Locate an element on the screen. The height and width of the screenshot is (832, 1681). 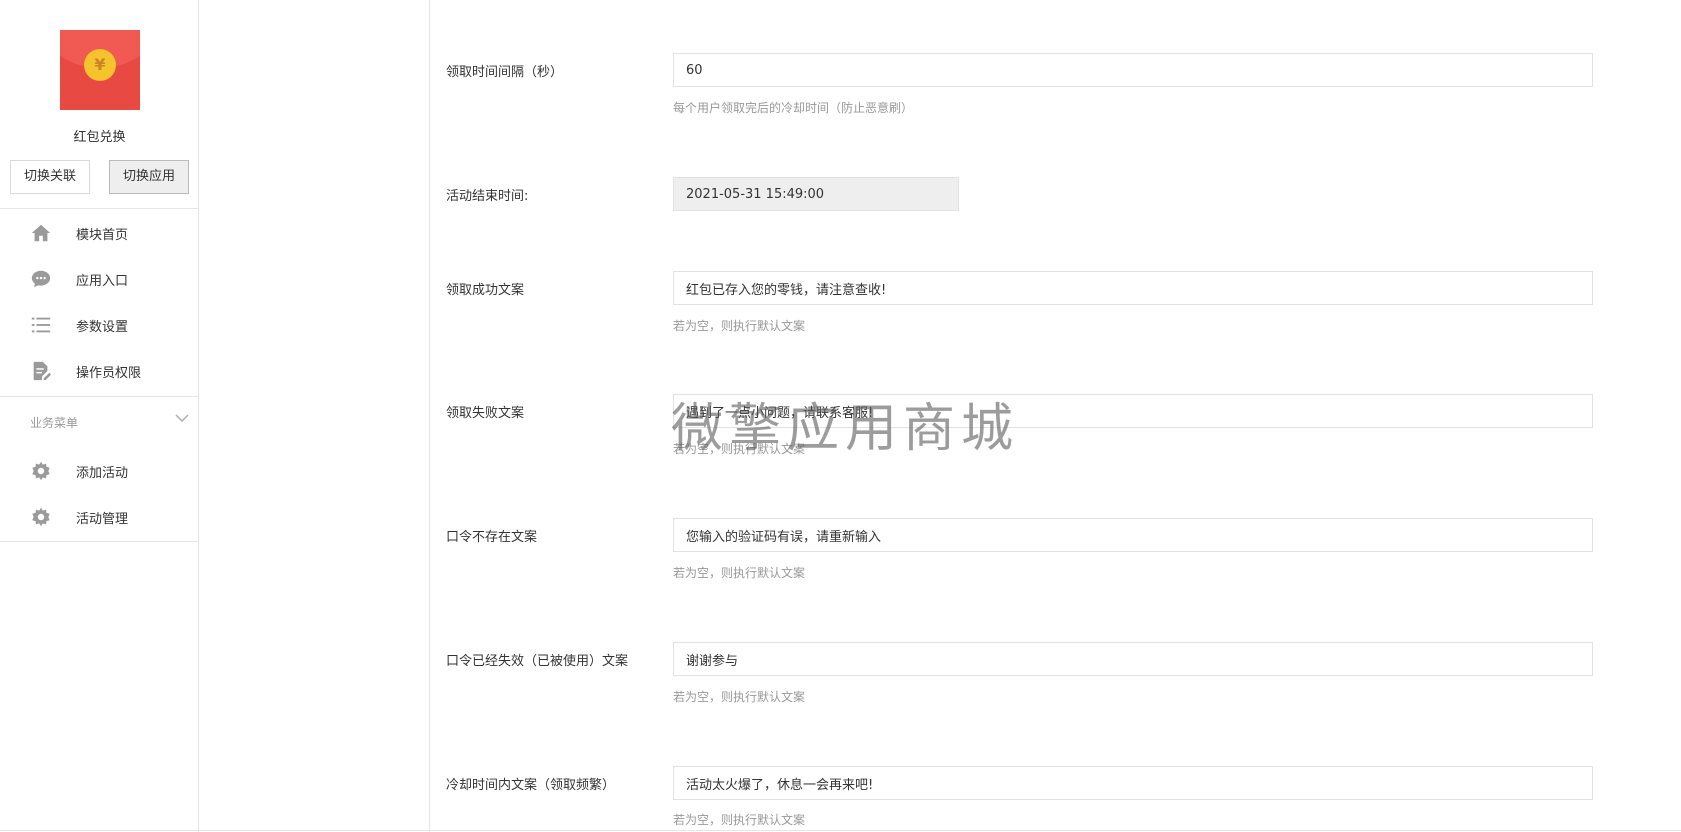
label-fail-text: 领取失败文案 is located at coordinates (485, 413).